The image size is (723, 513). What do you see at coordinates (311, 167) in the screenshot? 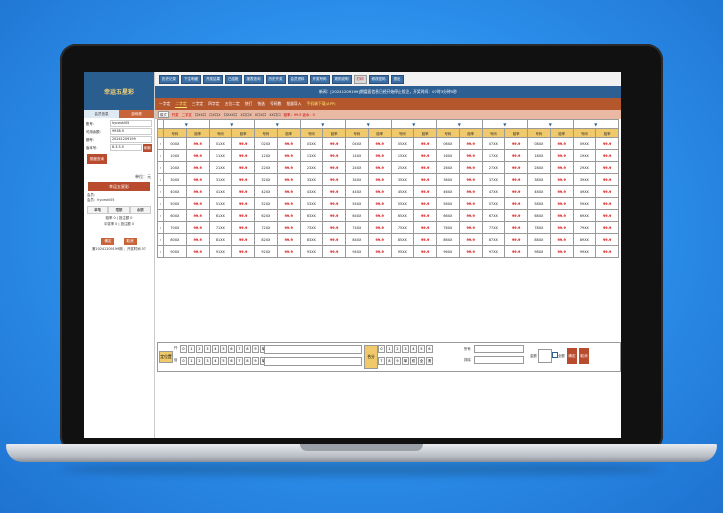
I see `bet-number-cell: 23XX` at bounding box center [311, 167].